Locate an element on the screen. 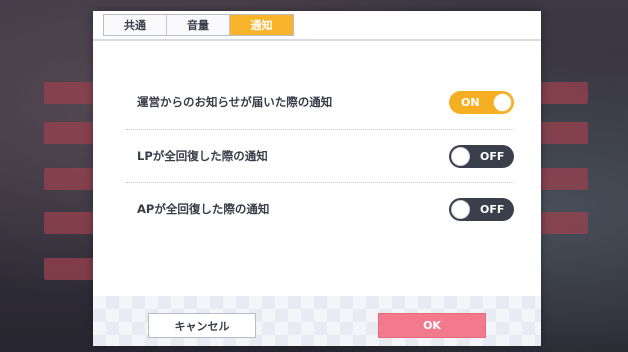  settings-tabs: 共通 音量 通知 is located at coordinates (198, 25).